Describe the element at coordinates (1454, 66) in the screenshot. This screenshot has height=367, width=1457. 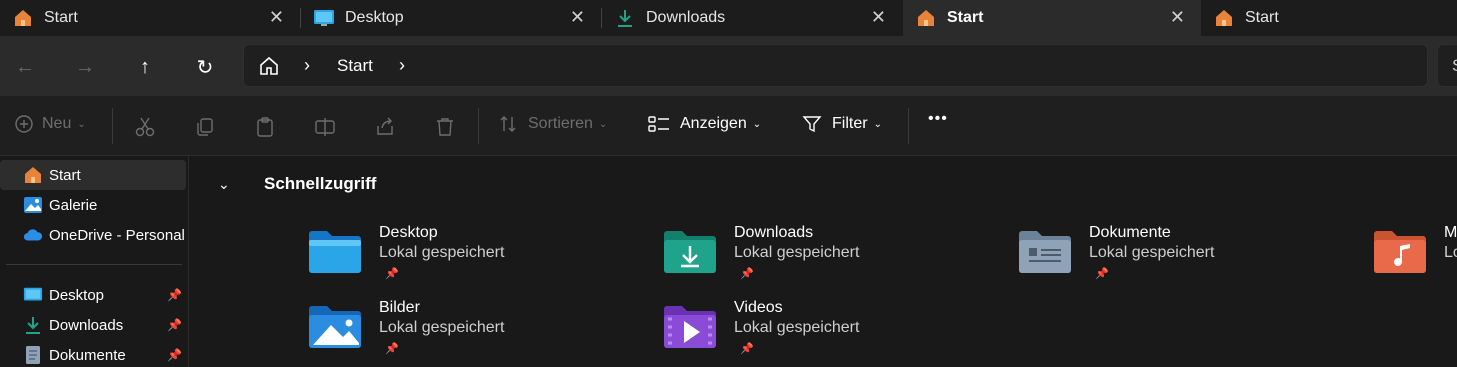
I see `search-label: S` at that location.